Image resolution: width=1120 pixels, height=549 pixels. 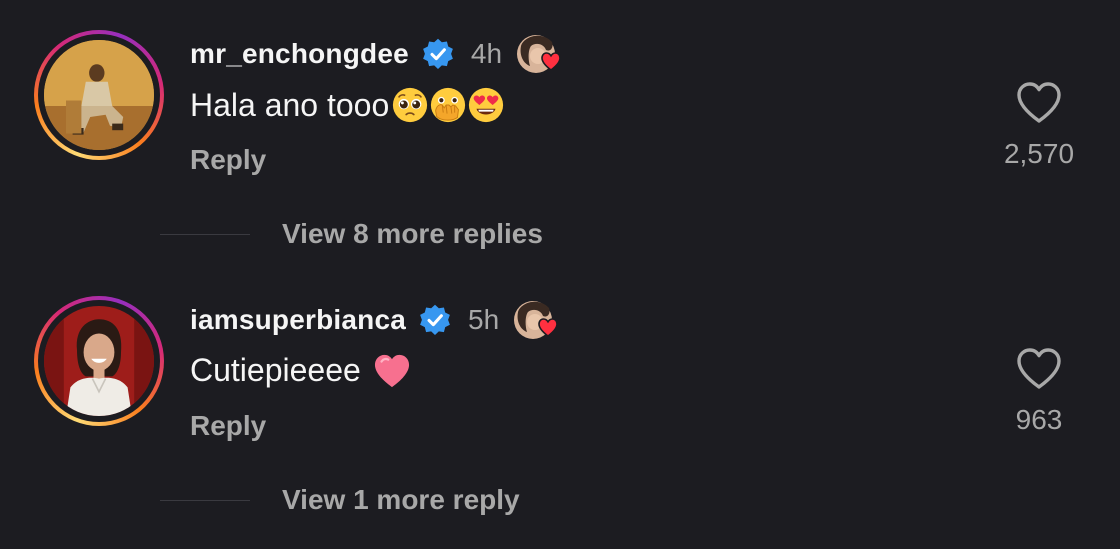 I want to click on like-area: 2,570, so click(x=1039, y=125).